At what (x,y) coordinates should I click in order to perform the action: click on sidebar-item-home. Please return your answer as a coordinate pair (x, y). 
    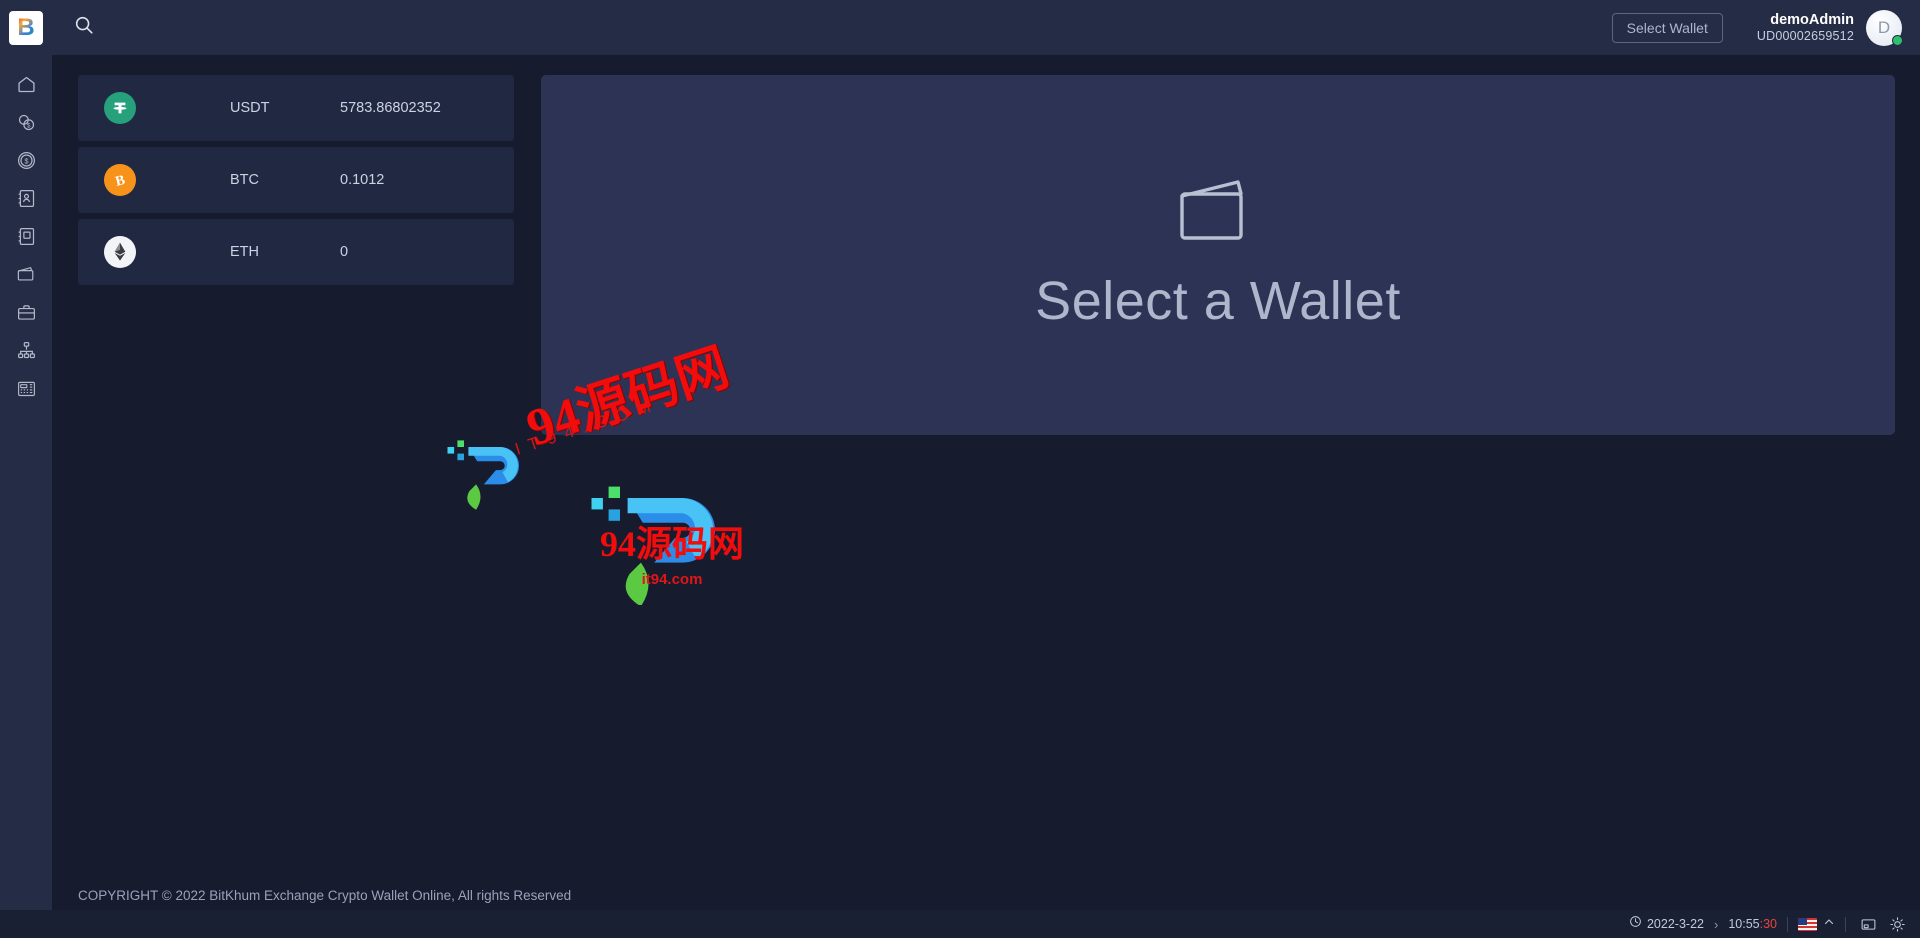
    Looking at the image, I should click on (26, 84).